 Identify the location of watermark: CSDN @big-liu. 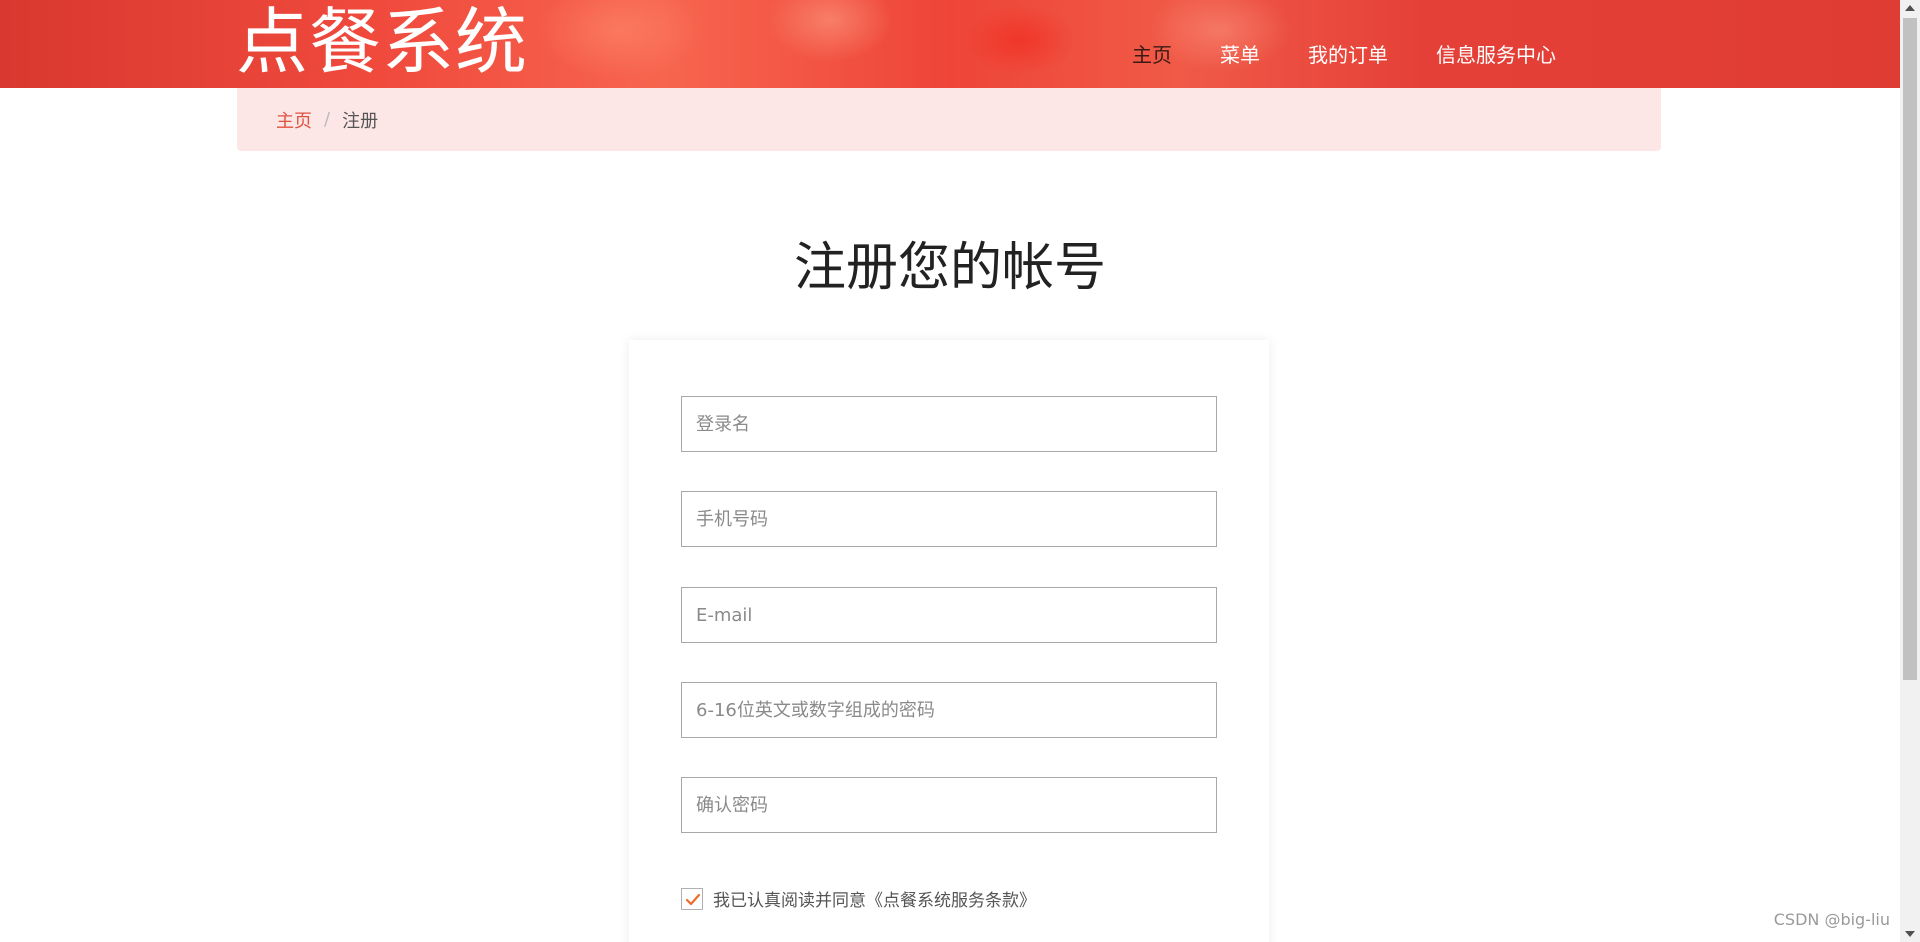
(1831, 919).